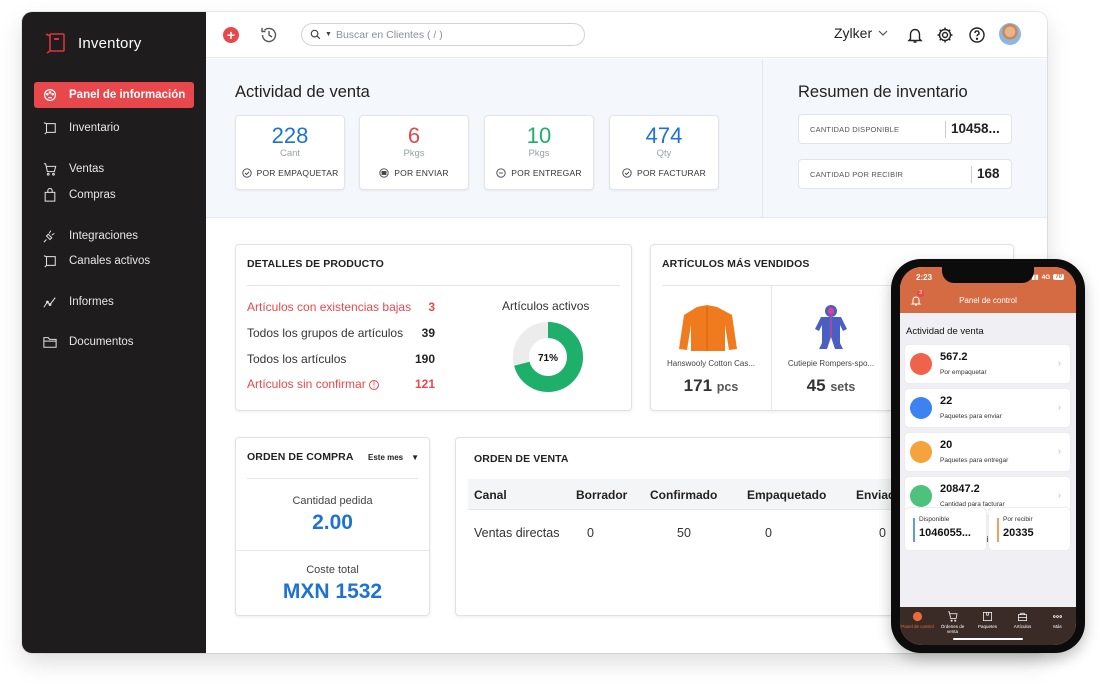 The width and height of the screenshot is (1100, 684). I want to click on activity-card-to-ship: 6 Pkgs POR ENVIAR, so click(414, 152).